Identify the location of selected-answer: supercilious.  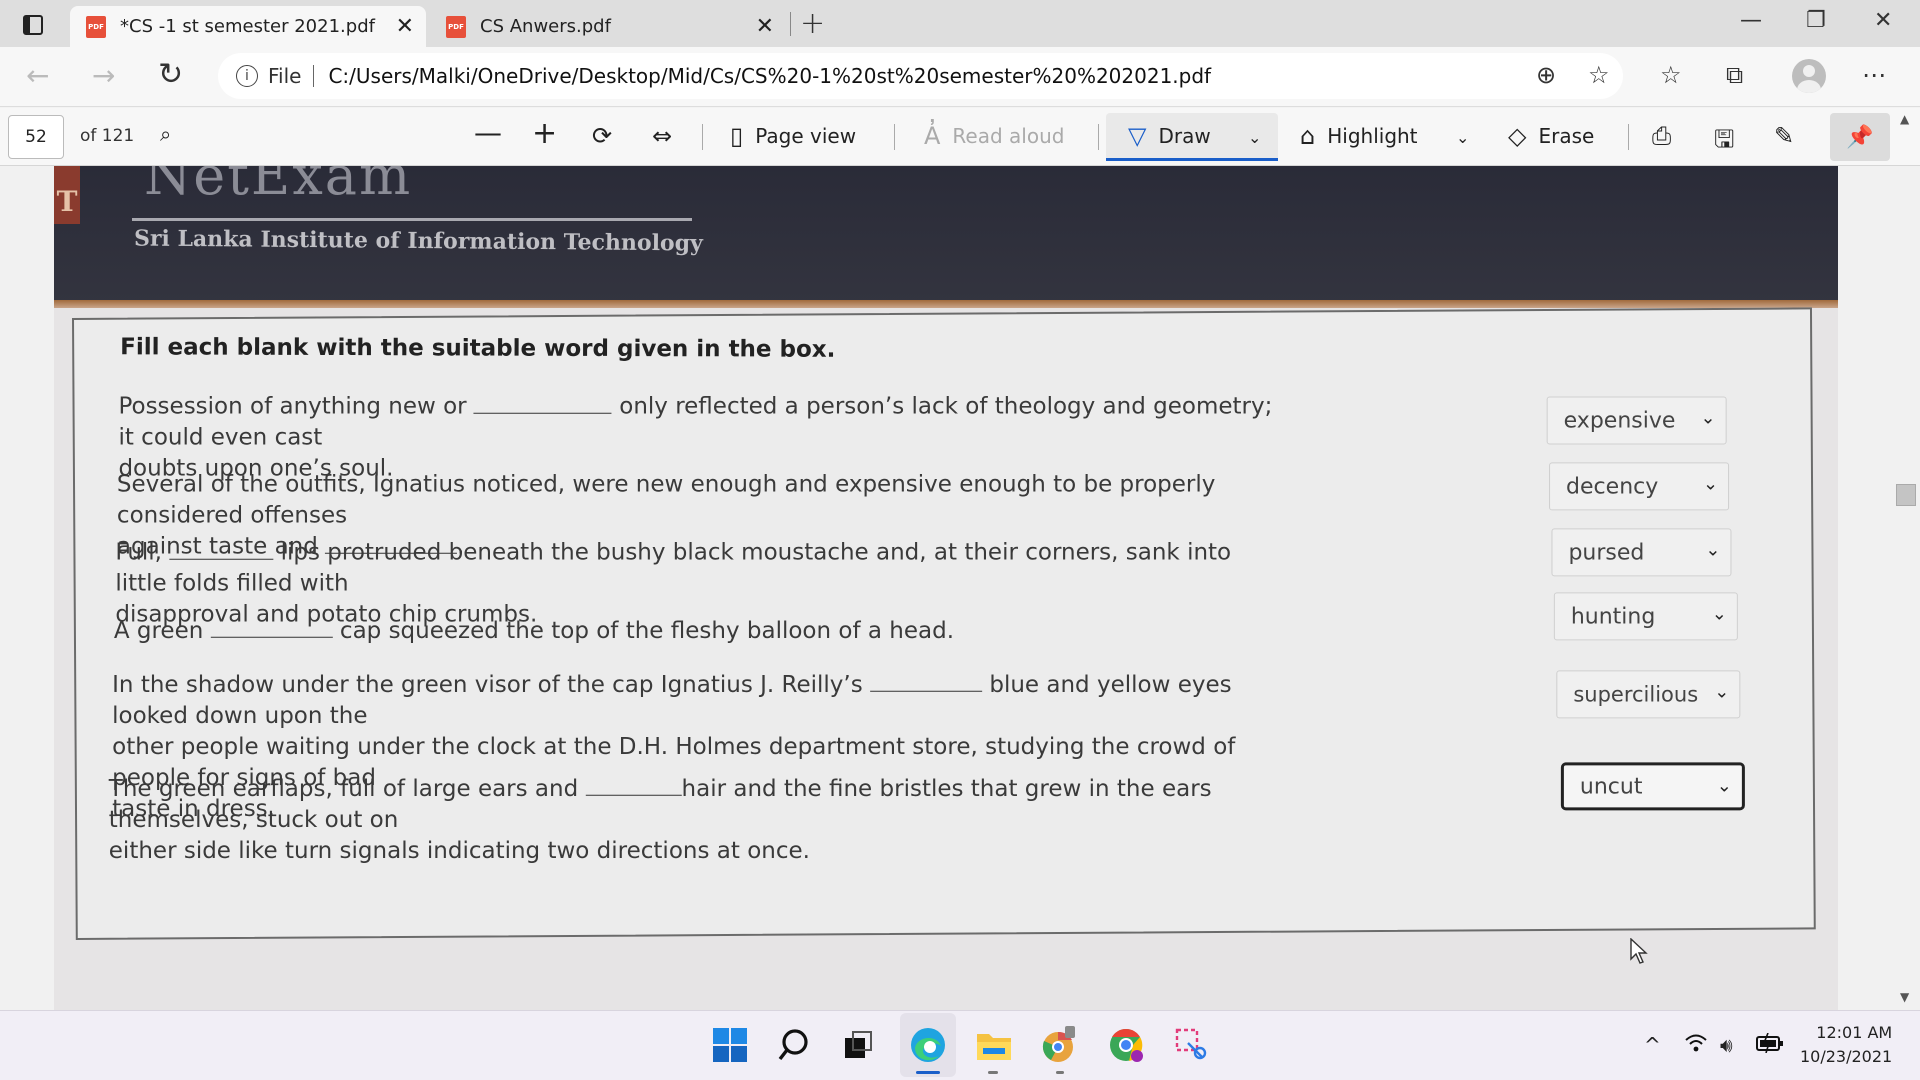
(1636, 694).